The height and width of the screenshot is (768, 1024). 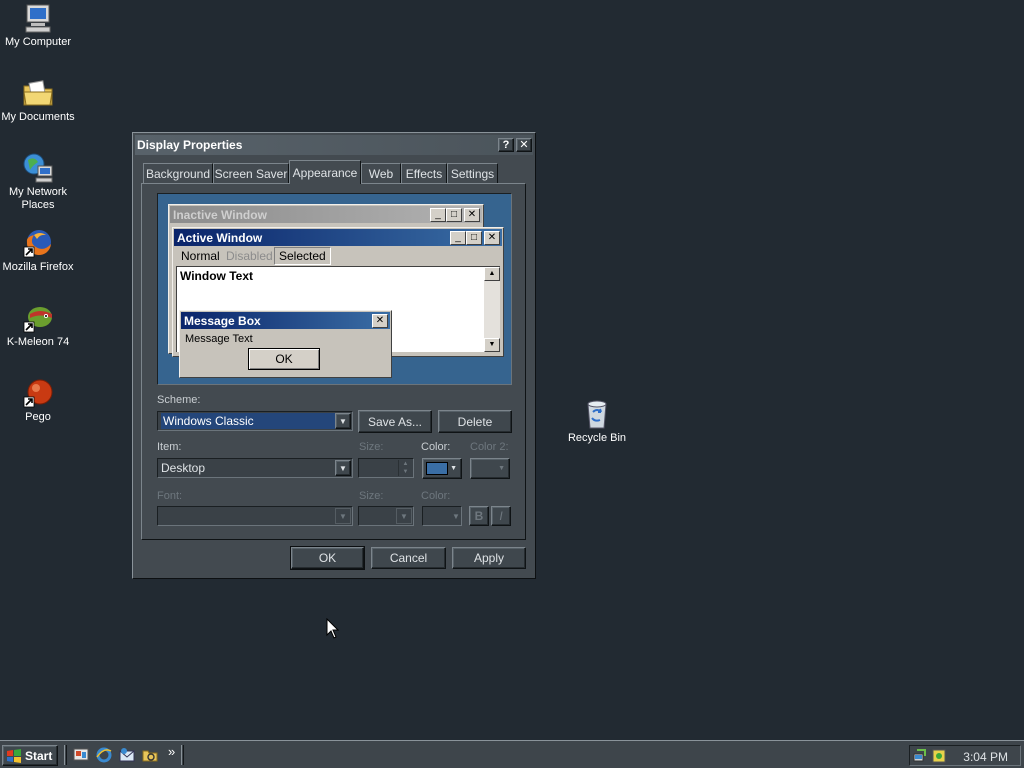 What do you see at coordinates (178, 173) in the screenshot?
I see `tab-background: Background` at bounding box center [178, 173].